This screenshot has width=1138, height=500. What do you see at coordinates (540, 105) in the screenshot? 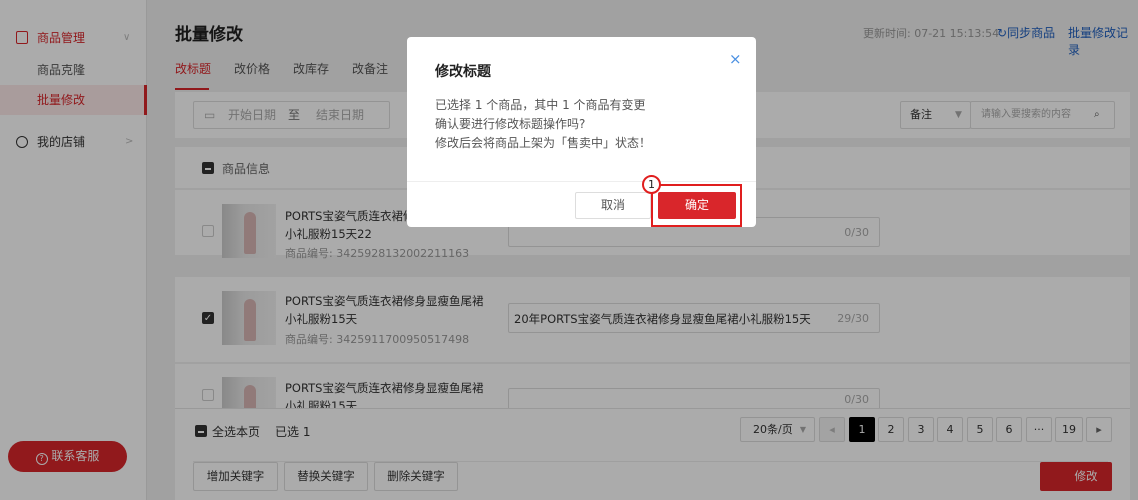
I see `body-line: 已选择 1 个商品，其中 1 个商品有变更` at bounding box center [540, 105].